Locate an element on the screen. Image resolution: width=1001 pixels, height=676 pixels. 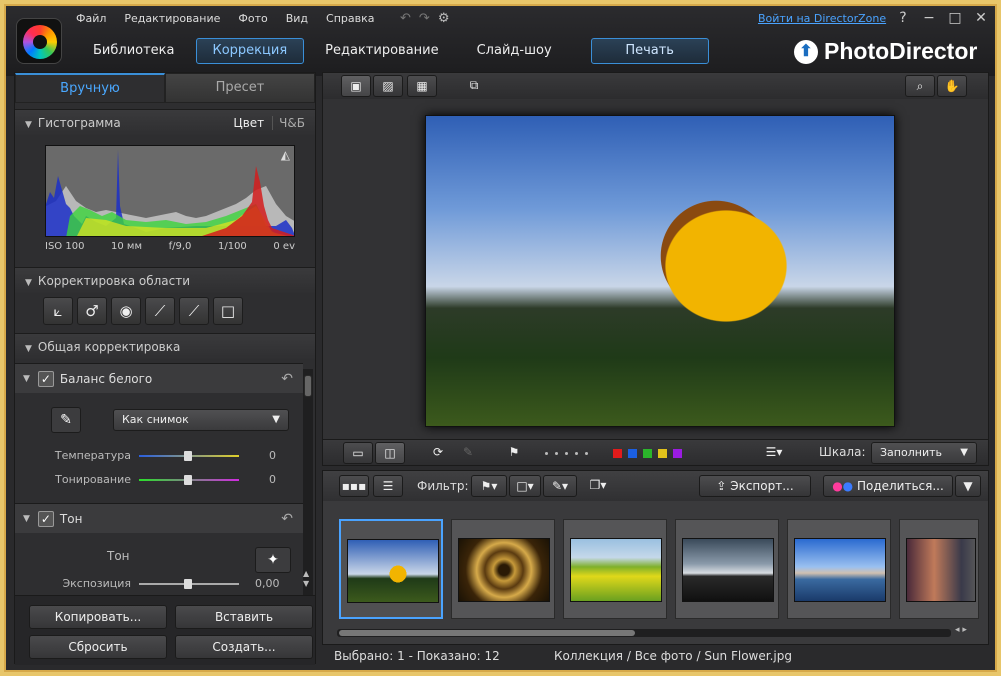
tab-edit: Редактирование is located at coordinates (381, 51).